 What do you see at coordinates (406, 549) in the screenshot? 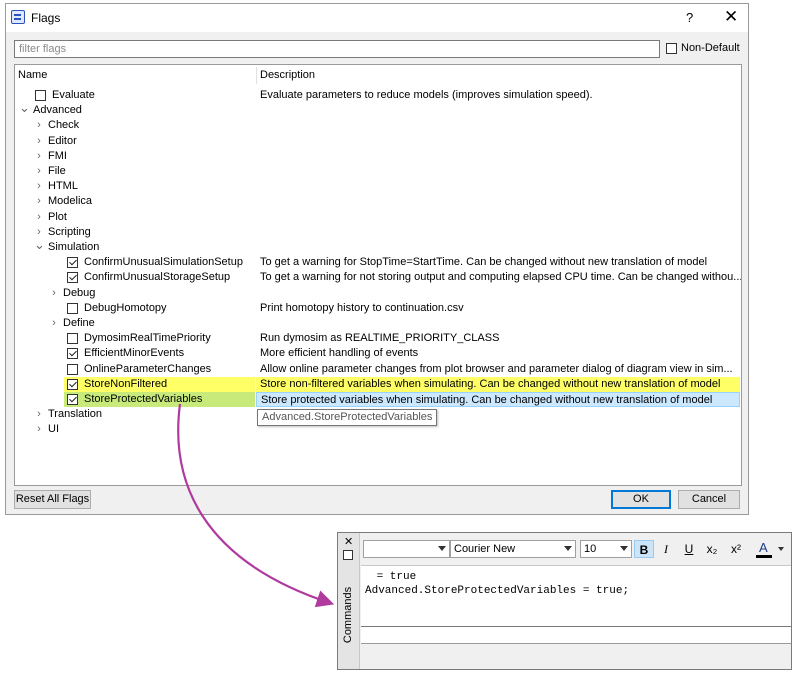
I see `paragraph-style-select` at bounding box center [406, 549].